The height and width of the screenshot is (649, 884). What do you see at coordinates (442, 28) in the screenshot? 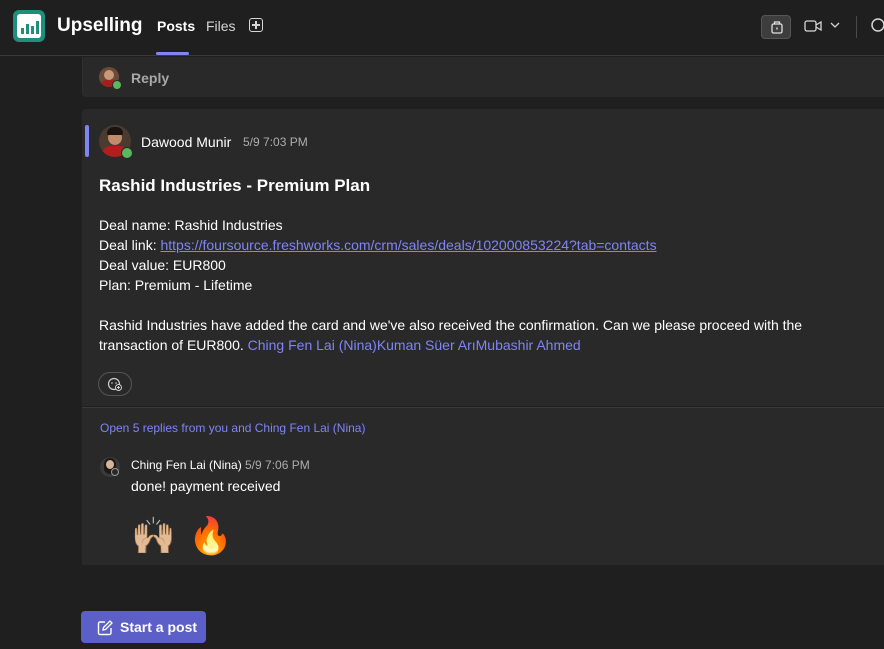
I see `channel-header: Upselling Posts Files` at bounding box center [442, 28].